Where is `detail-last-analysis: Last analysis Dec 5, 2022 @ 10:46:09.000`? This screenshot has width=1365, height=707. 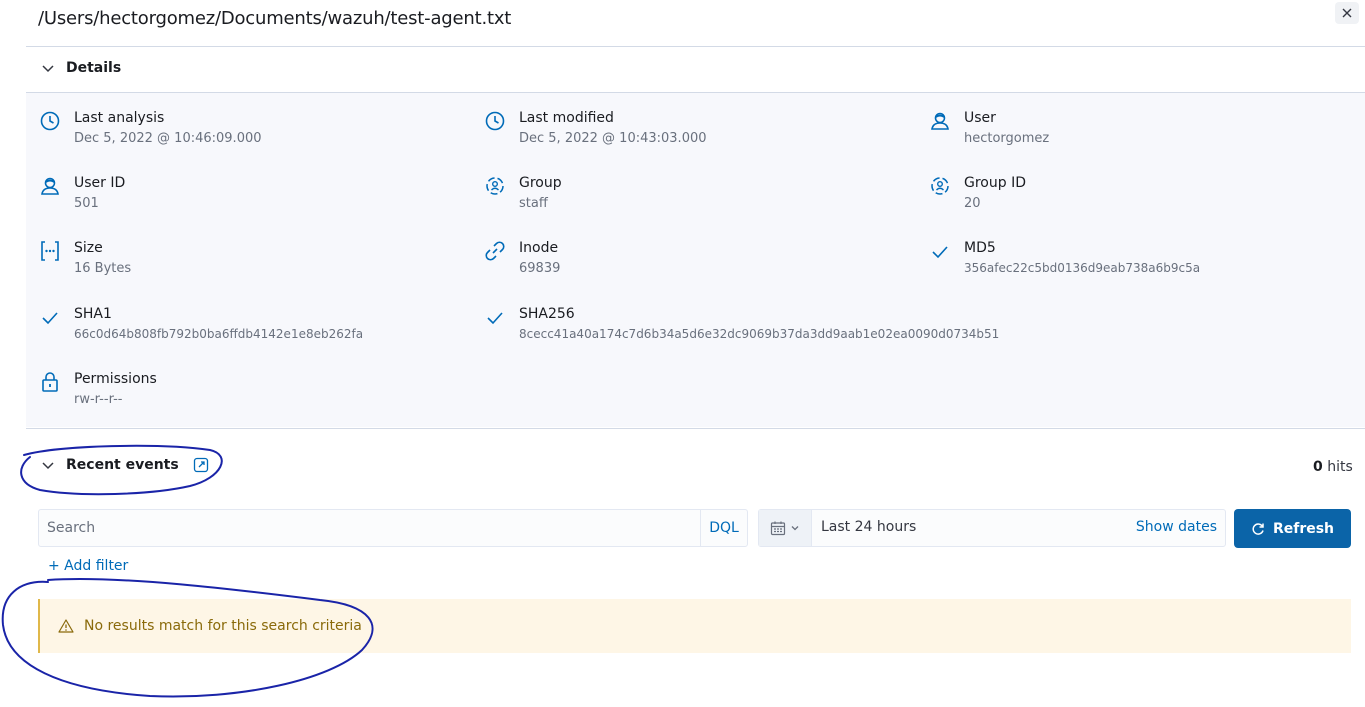 detail-last-analysis: Last analysis Dec 5, 2022 @ 10:46:09.000 is located at coordinates (150, 129).